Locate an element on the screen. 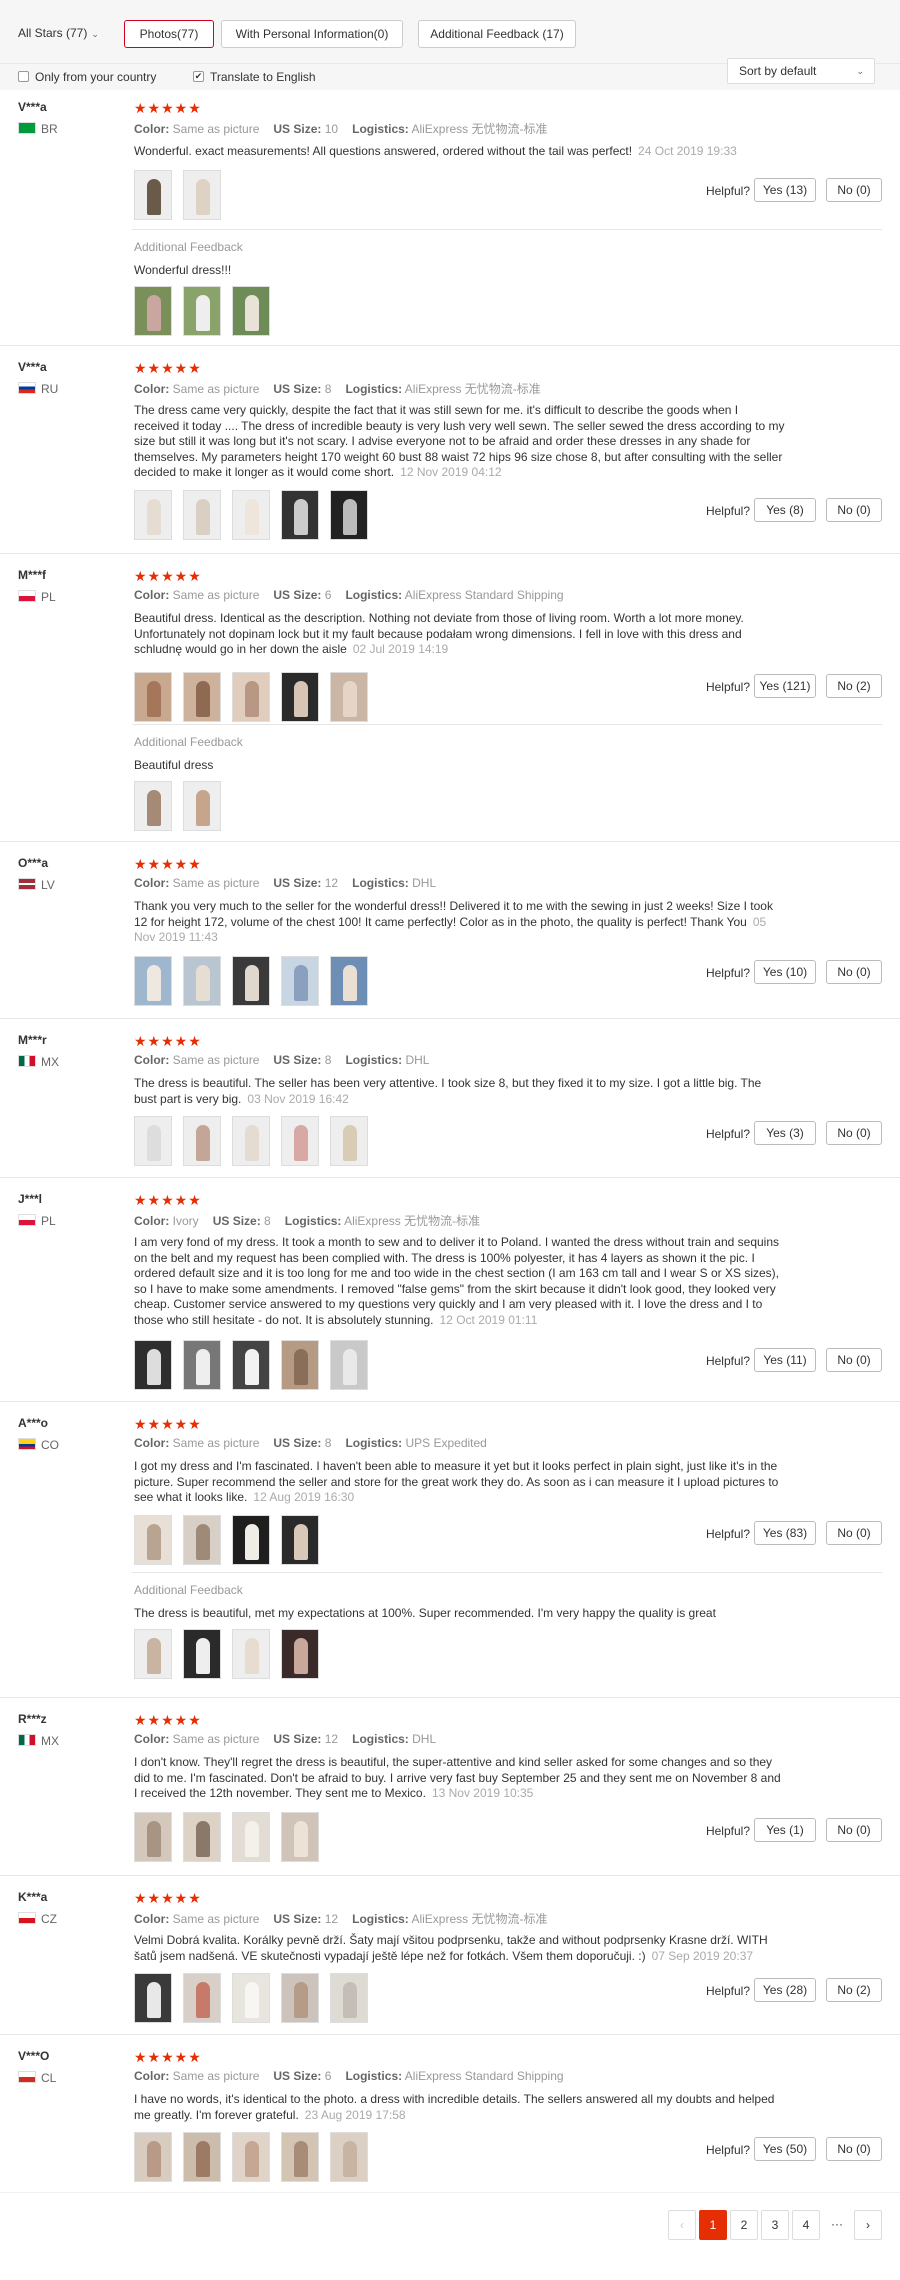 The image size is (900, 2280). prev-page-button: ‹ is located at coordinates (682, 2225).